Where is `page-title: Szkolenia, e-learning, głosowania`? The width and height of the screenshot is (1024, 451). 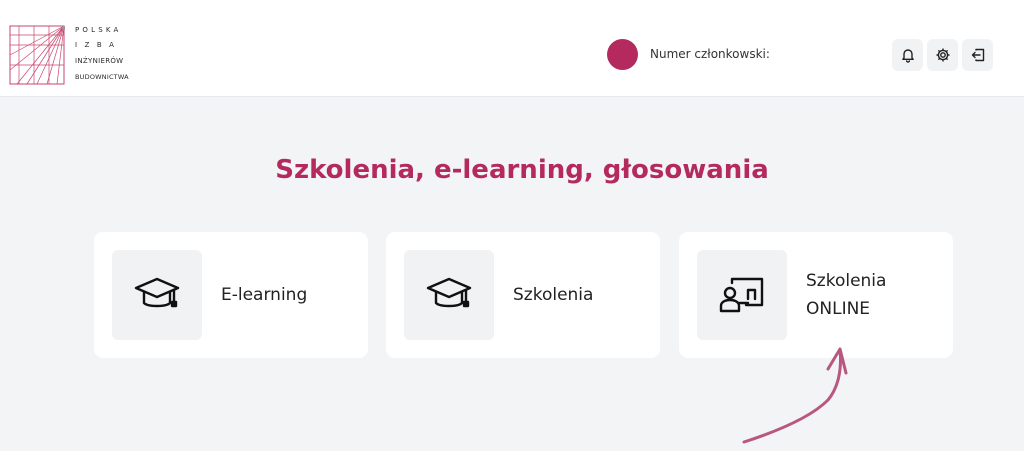
page-title: Szkolenia, e-learning, głosowania is located at coordinates (522, 170).